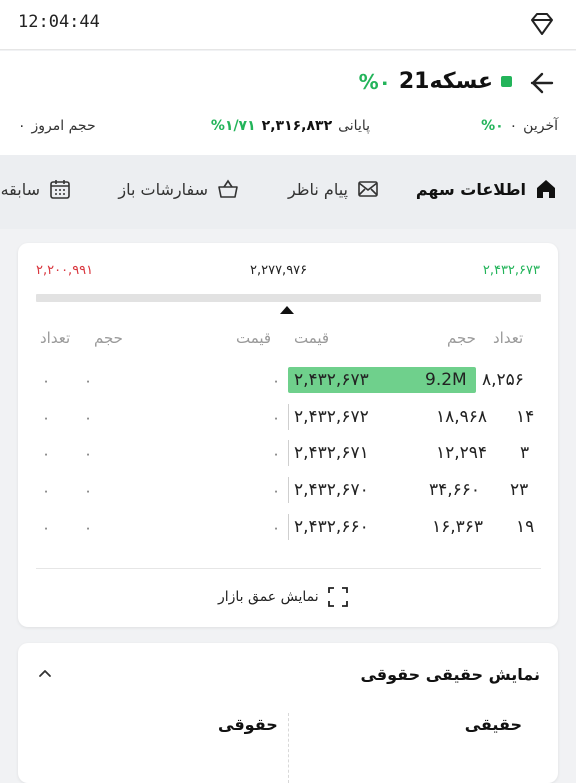  Describe the element at coordinates (248, 724) in the screenshot. I see `legal-column-header: حقوقی` at that location.